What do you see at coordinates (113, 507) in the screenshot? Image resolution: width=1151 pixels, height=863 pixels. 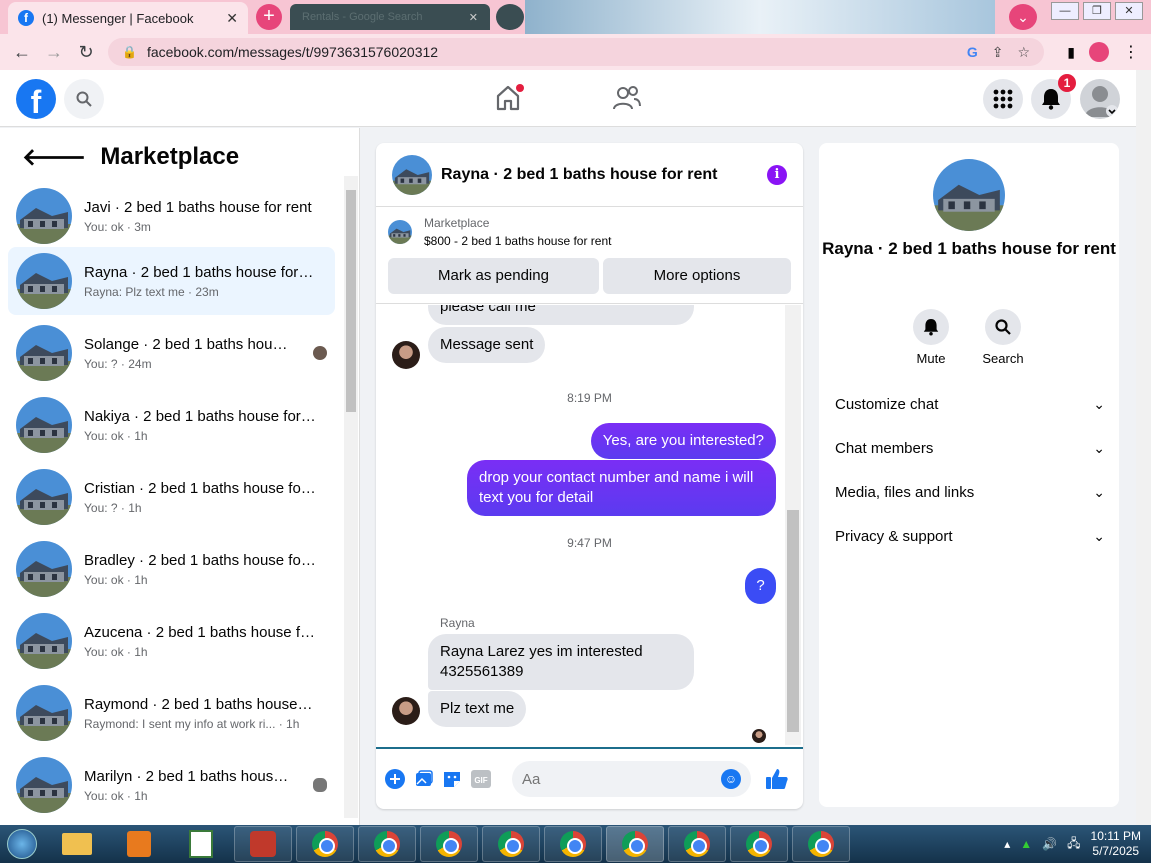 I see `conversation-preview: You: ? · 1h` at bounding box center [113, 507].